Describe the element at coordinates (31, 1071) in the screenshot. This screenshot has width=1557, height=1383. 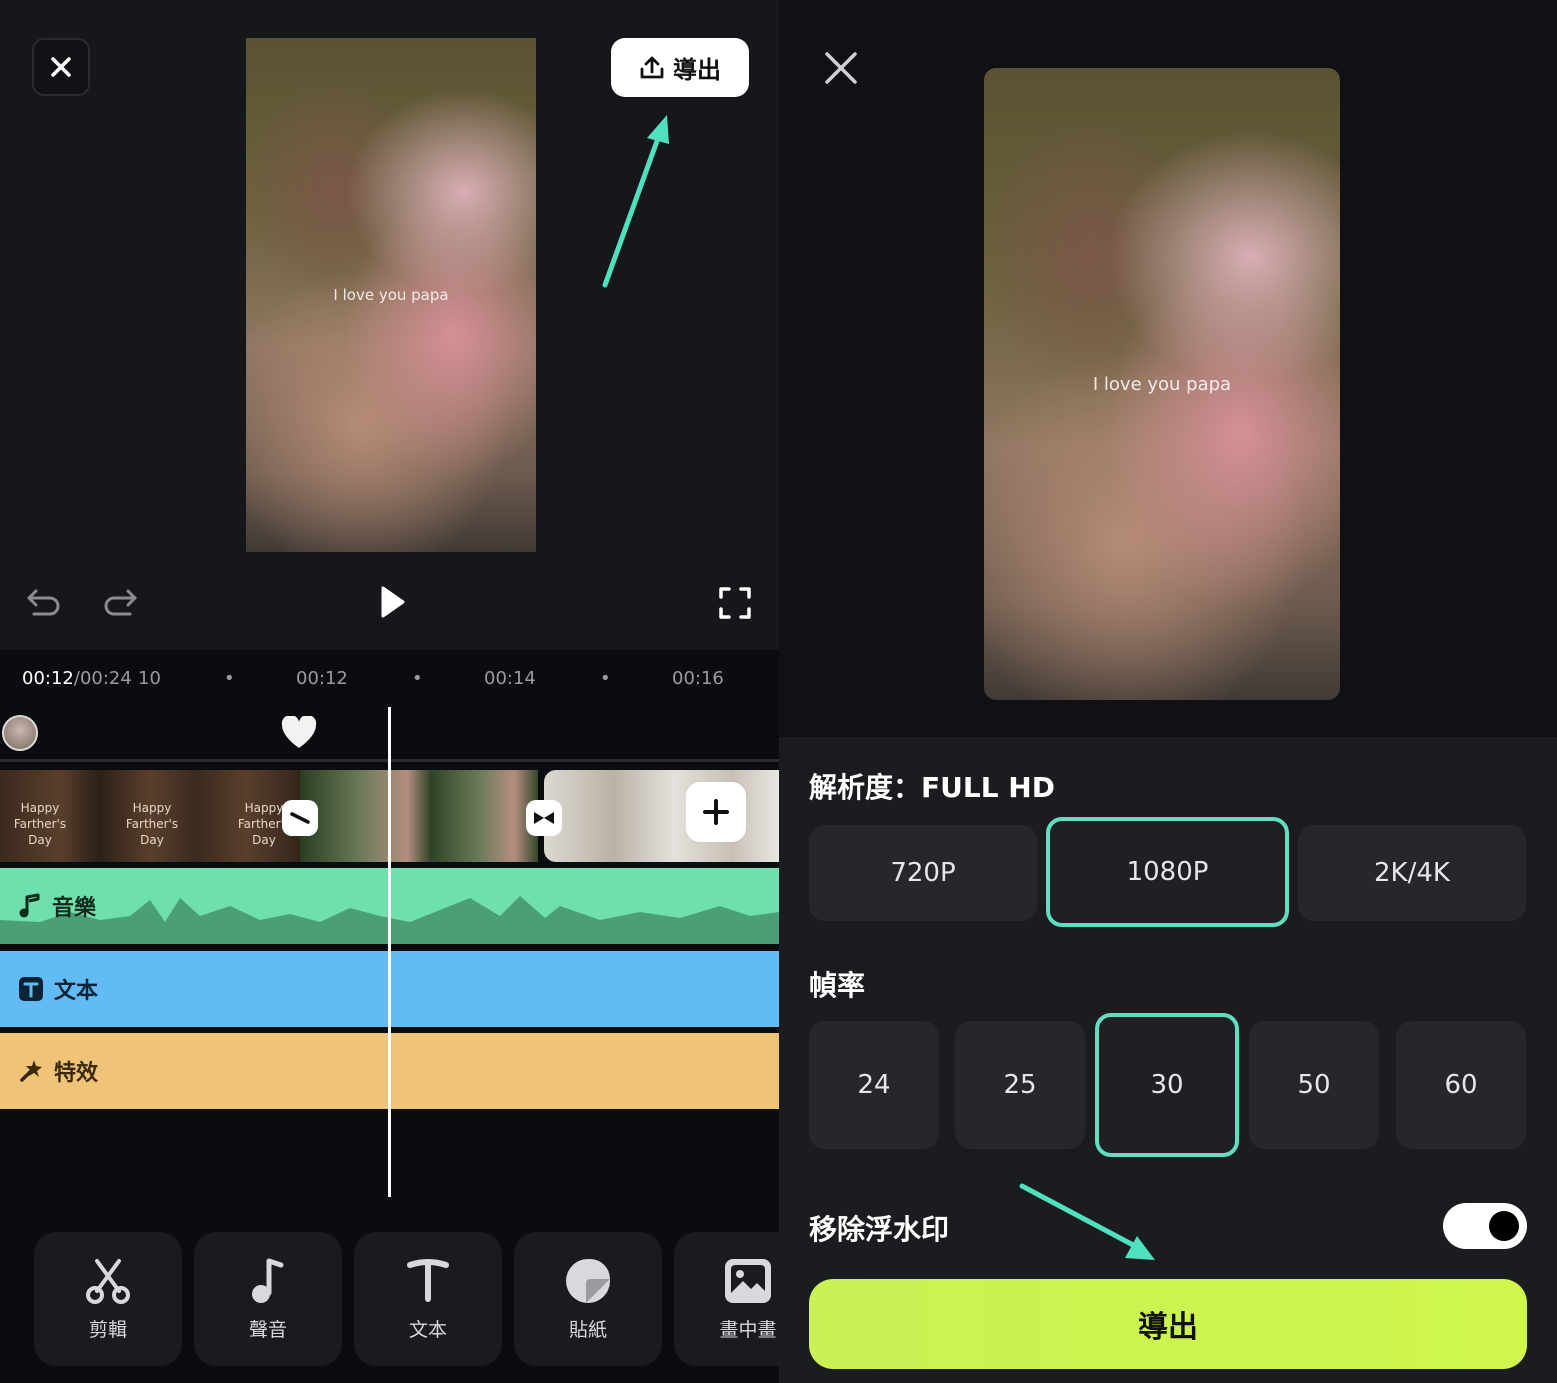
I see `magic-wand-icon` at that location.